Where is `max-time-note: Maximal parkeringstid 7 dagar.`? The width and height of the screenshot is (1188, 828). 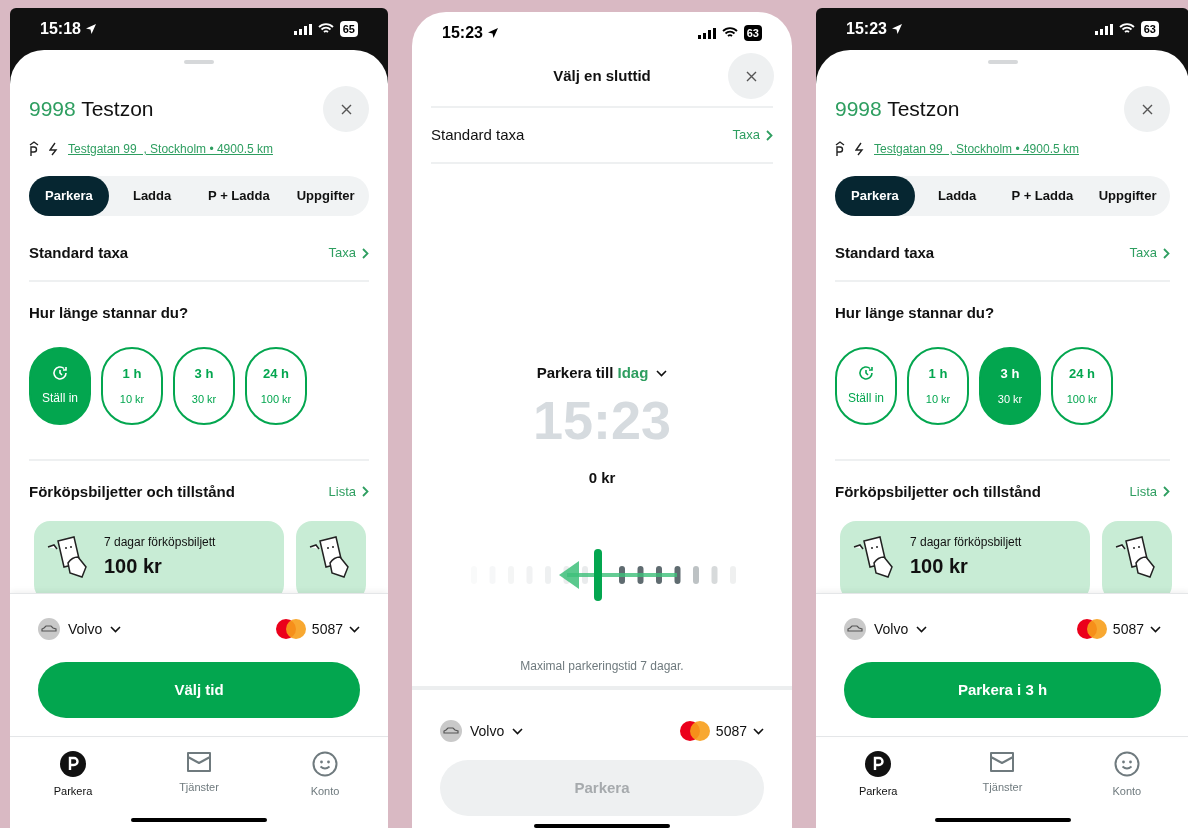
max-time-note: Maximal parkeringstid 7 dagar. is located at coordinates (602, 666).